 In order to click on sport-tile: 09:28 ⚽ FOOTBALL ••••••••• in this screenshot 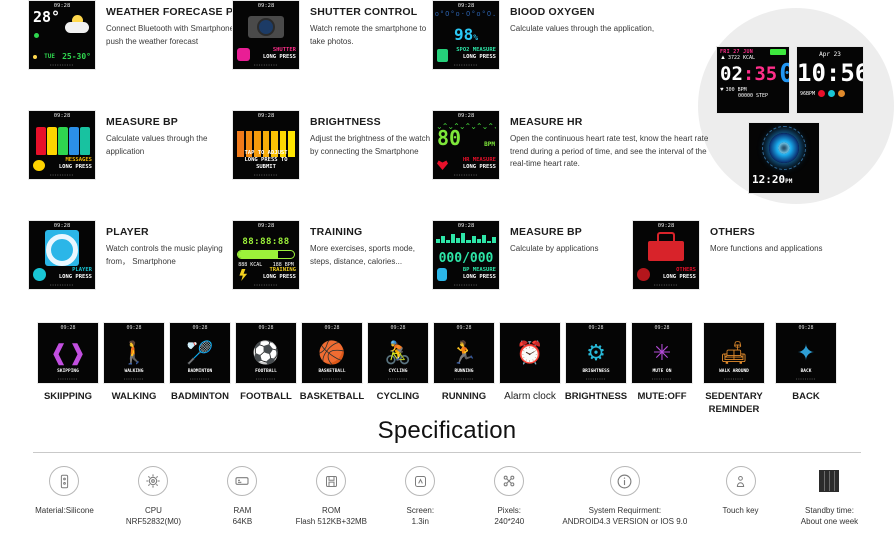, I will do `click(266, 353)`.